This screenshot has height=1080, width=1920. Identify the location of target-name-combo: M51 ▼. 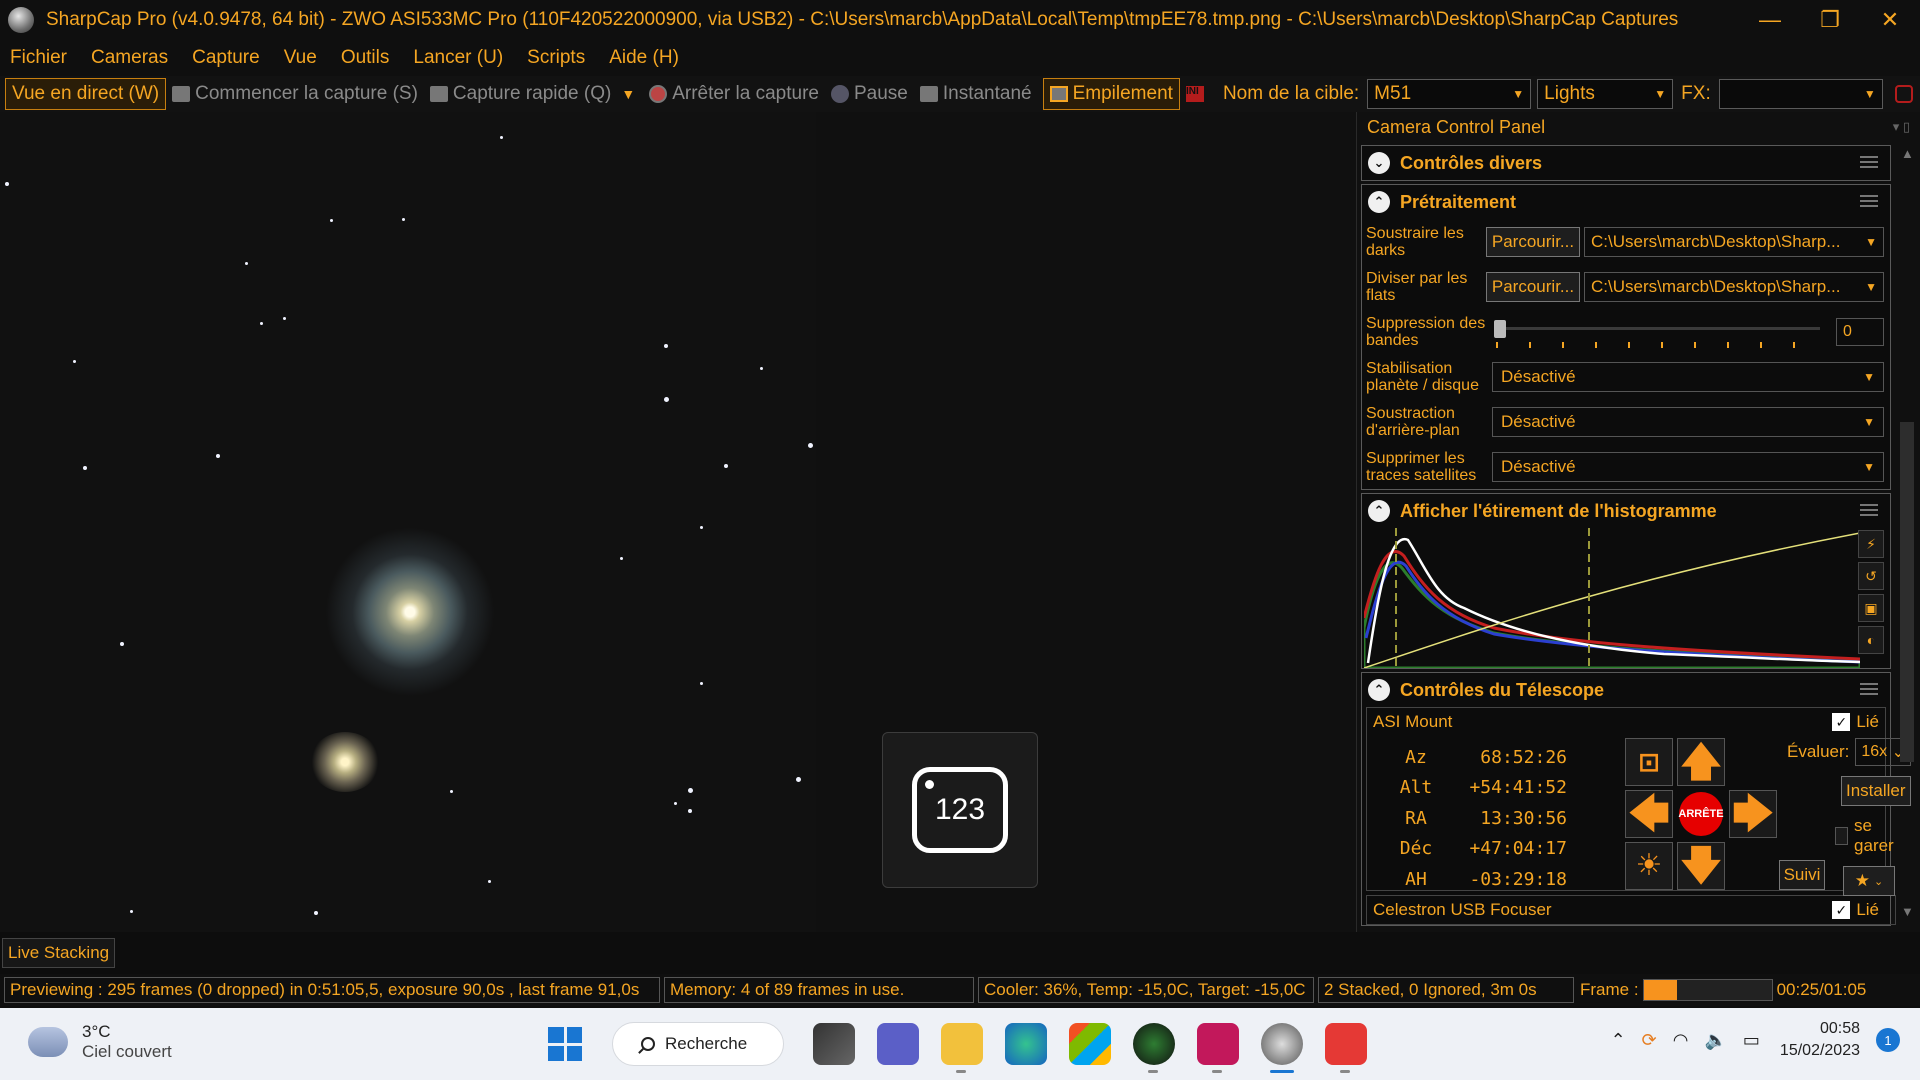
(1449, 94).